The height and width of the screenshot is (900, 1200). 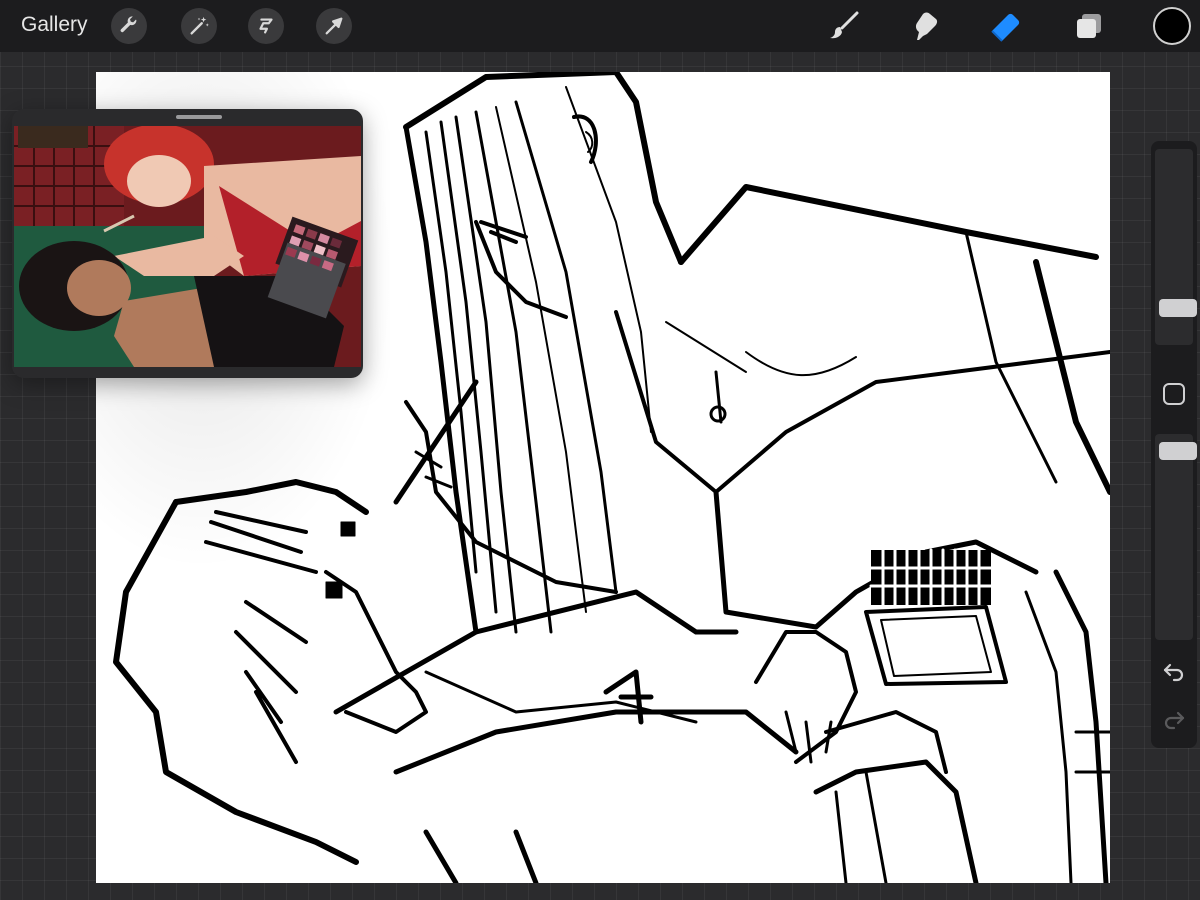 What do you see at coordinates (1178, 308) in the screenshot?
I see `brush-size-knob` at bounding box center [1178, 308].